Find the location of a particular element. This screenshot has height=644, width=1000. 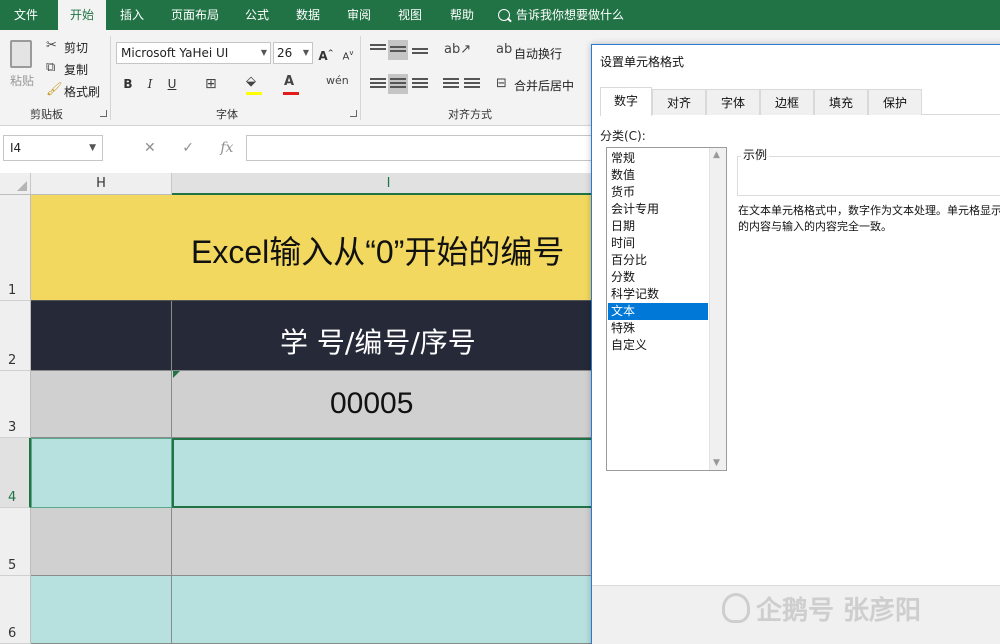

row-header-2: 2 is located at coordinates (15, 336).